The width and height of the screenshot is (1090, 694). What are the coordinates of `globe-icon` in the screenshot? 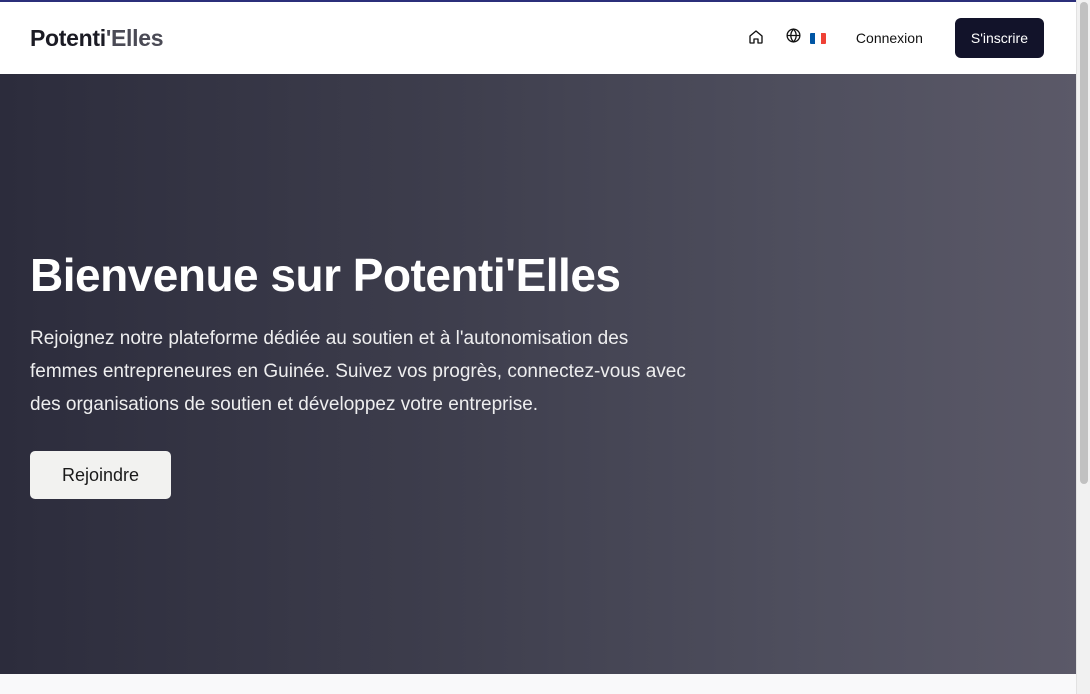 It's located at (793, 38).